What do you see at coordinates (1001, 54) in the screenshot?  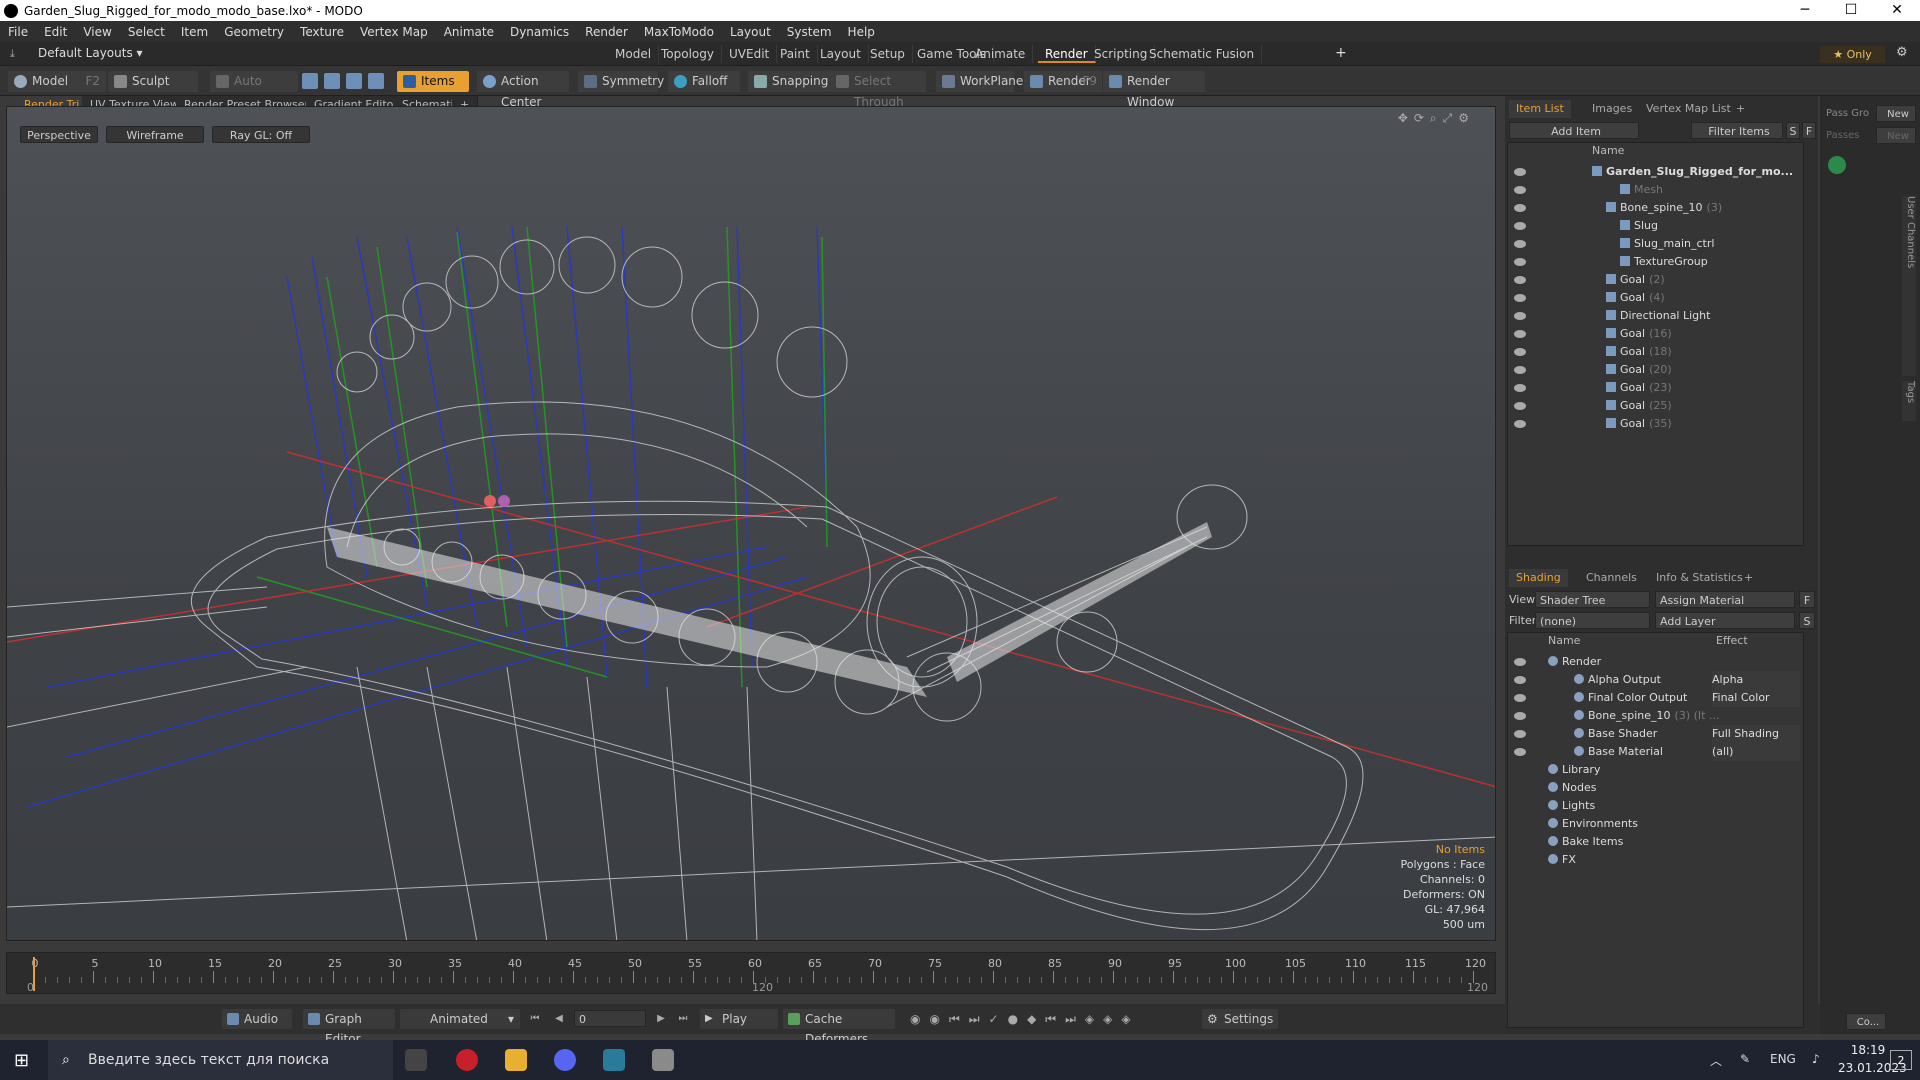 I see `layout-tab-animate: Animate` at bounding box center [1001, 54].